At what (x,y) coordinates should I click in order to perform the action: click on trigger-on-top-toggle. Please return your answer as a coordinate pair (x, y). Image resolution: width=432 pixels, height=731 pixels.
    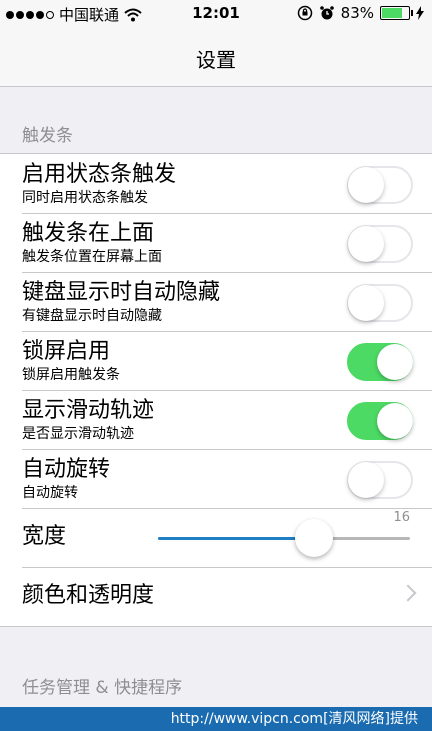
    Looking at the image, I should click on (380, 244).